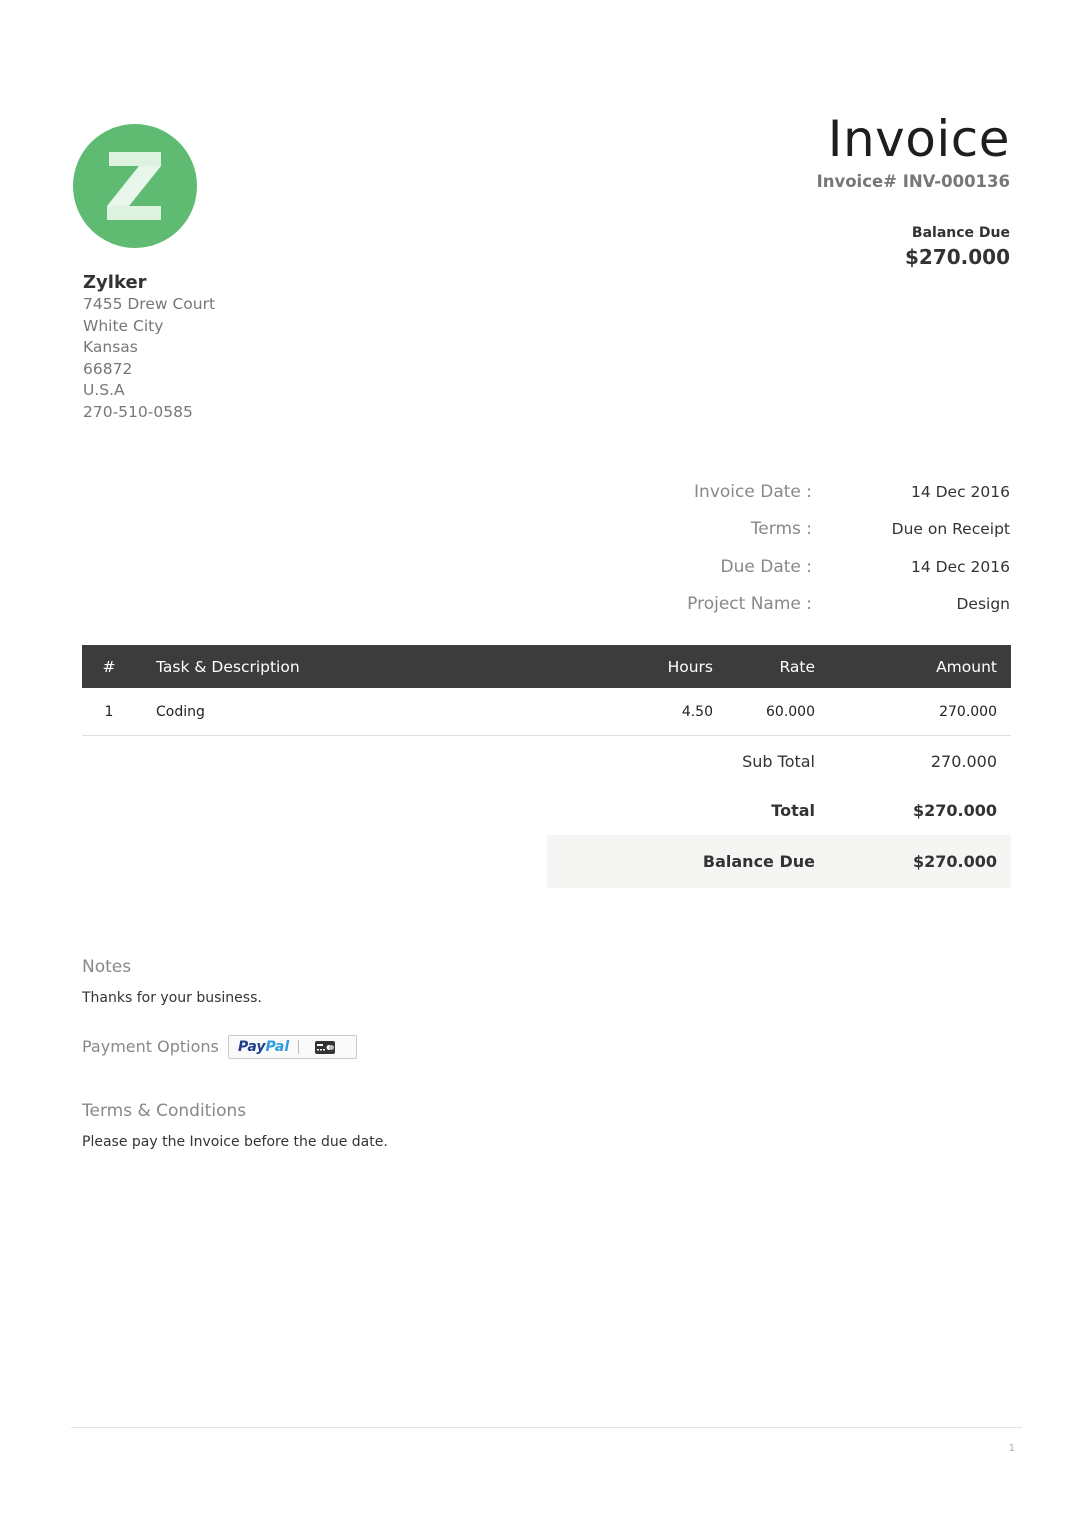  I want to click on item-number: 1, so click(109, 711).